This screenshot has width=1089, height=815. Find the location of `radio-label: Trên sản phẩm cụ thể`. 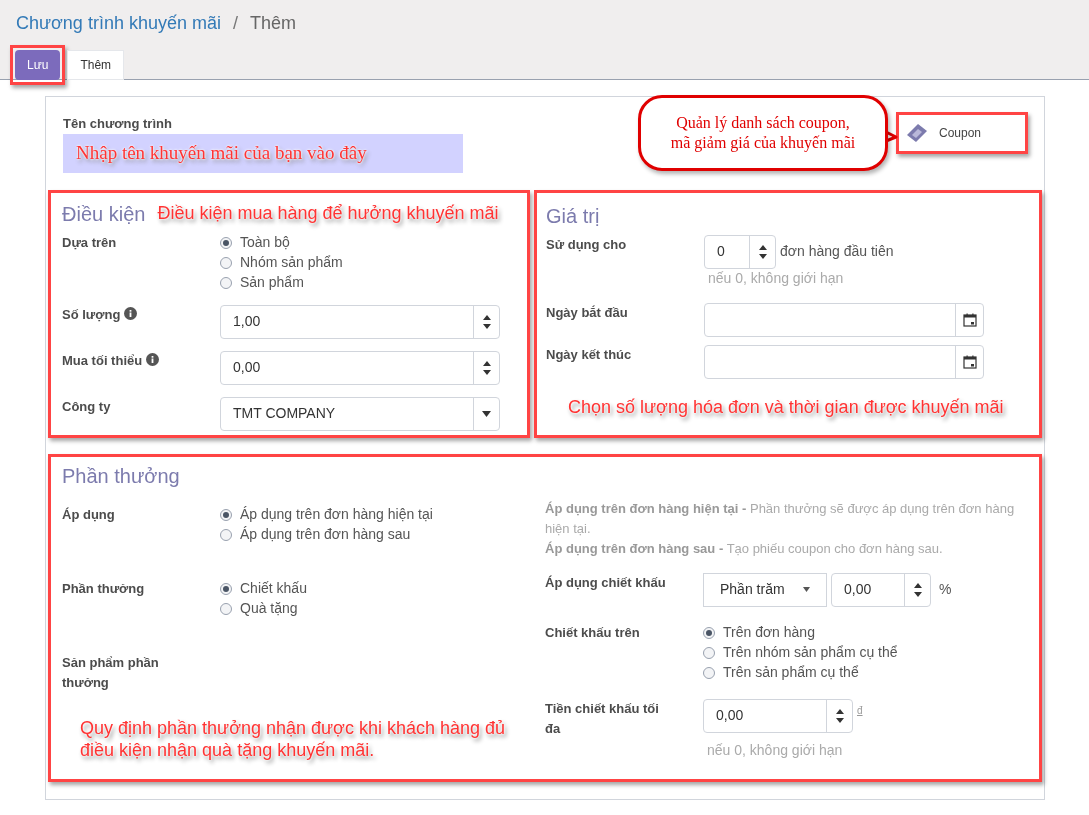

radio-label: Trên sản phẩm cụ thể is located at coordinates (791, 672).